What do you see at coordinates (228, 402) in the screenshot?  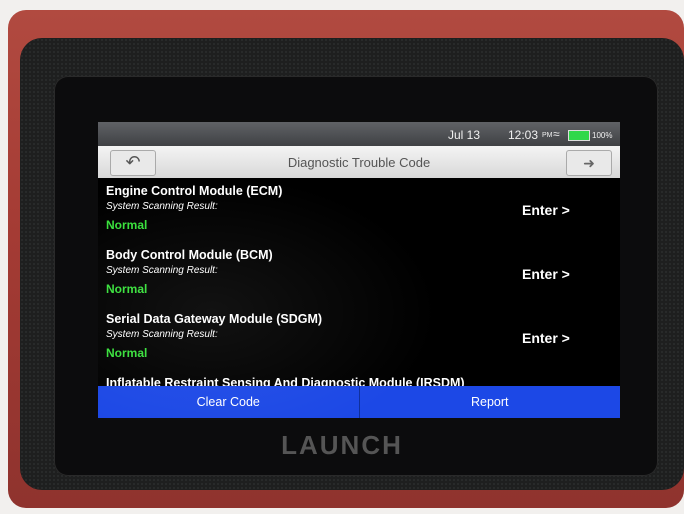 I see `clear-code-button: Clear Code` at bounding box center [228, 402].